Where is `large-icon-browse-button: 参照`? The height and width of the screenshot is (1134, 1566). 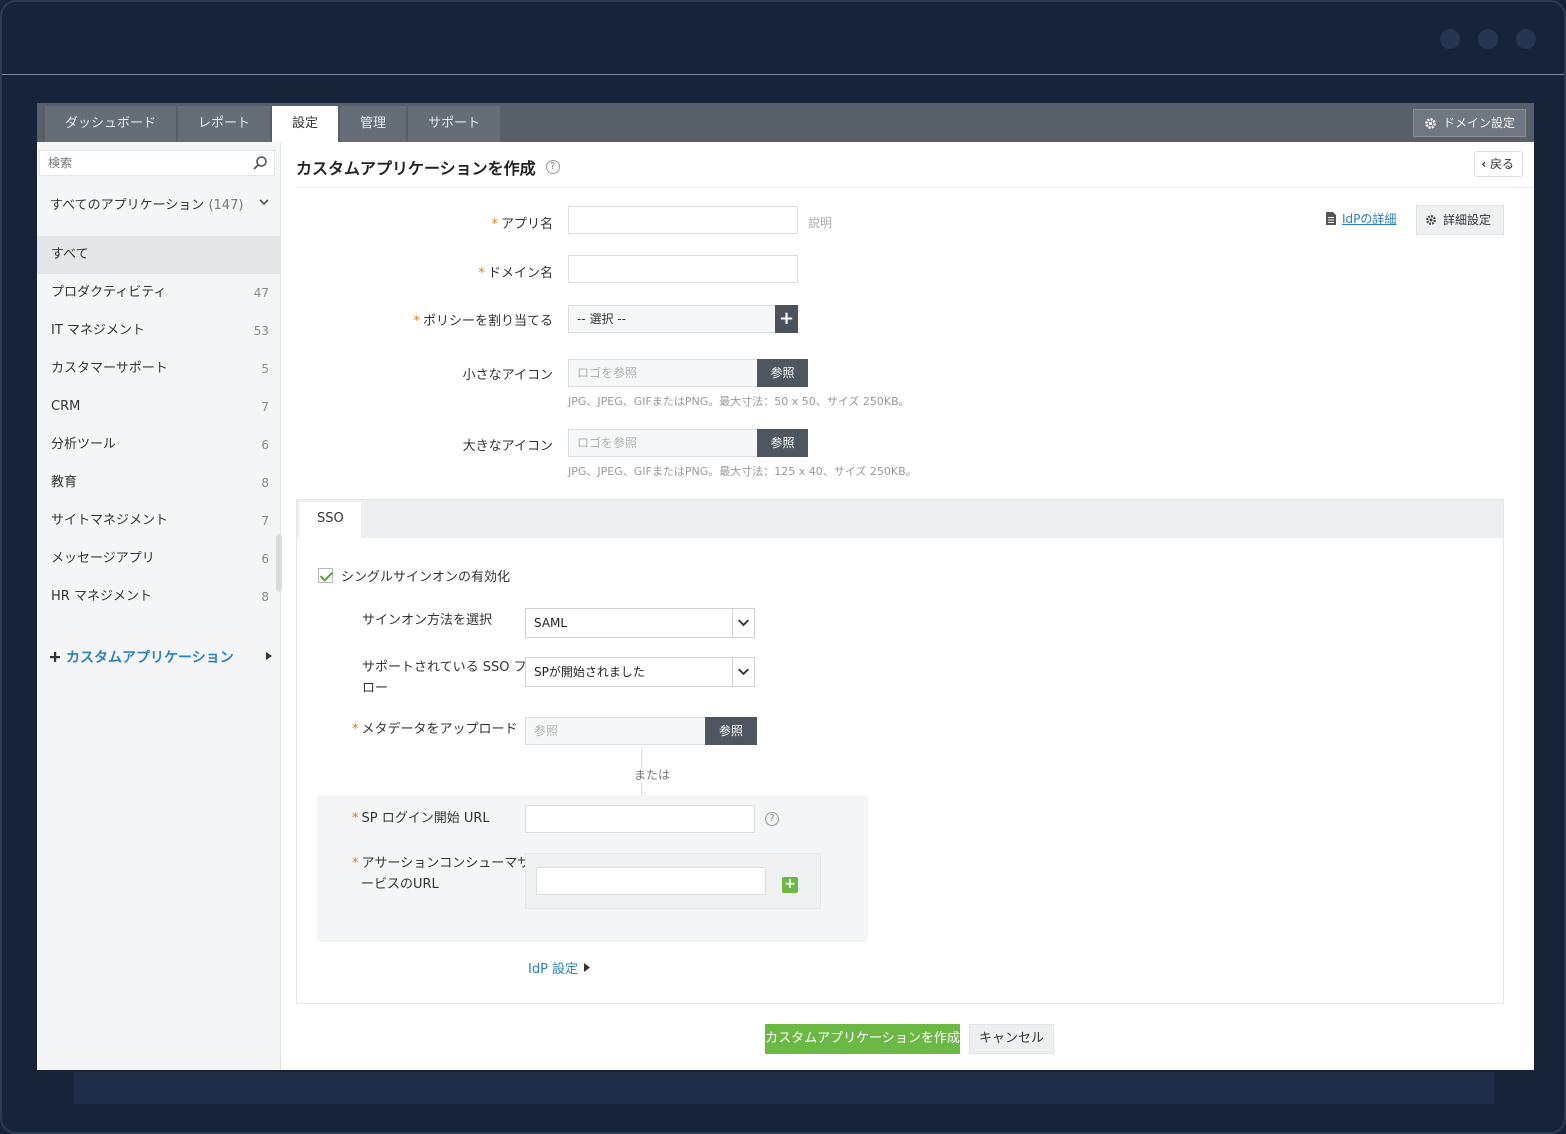 large-icon-browse-button: 参照 is located at coordinates (782, 443).